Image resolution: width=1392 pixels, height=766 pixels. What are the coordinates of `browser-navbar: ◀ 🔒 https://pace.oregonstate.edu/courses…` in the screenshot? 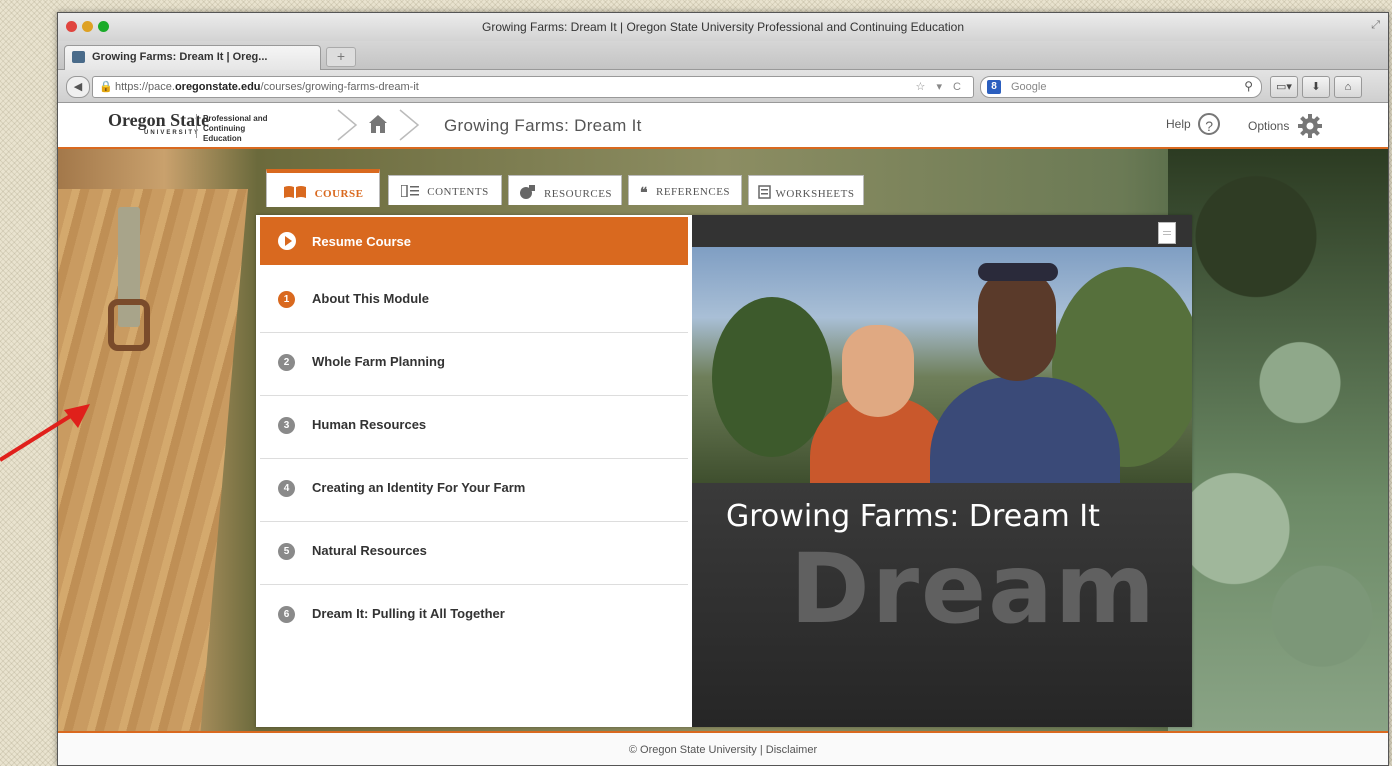 It's located at (723, 86).